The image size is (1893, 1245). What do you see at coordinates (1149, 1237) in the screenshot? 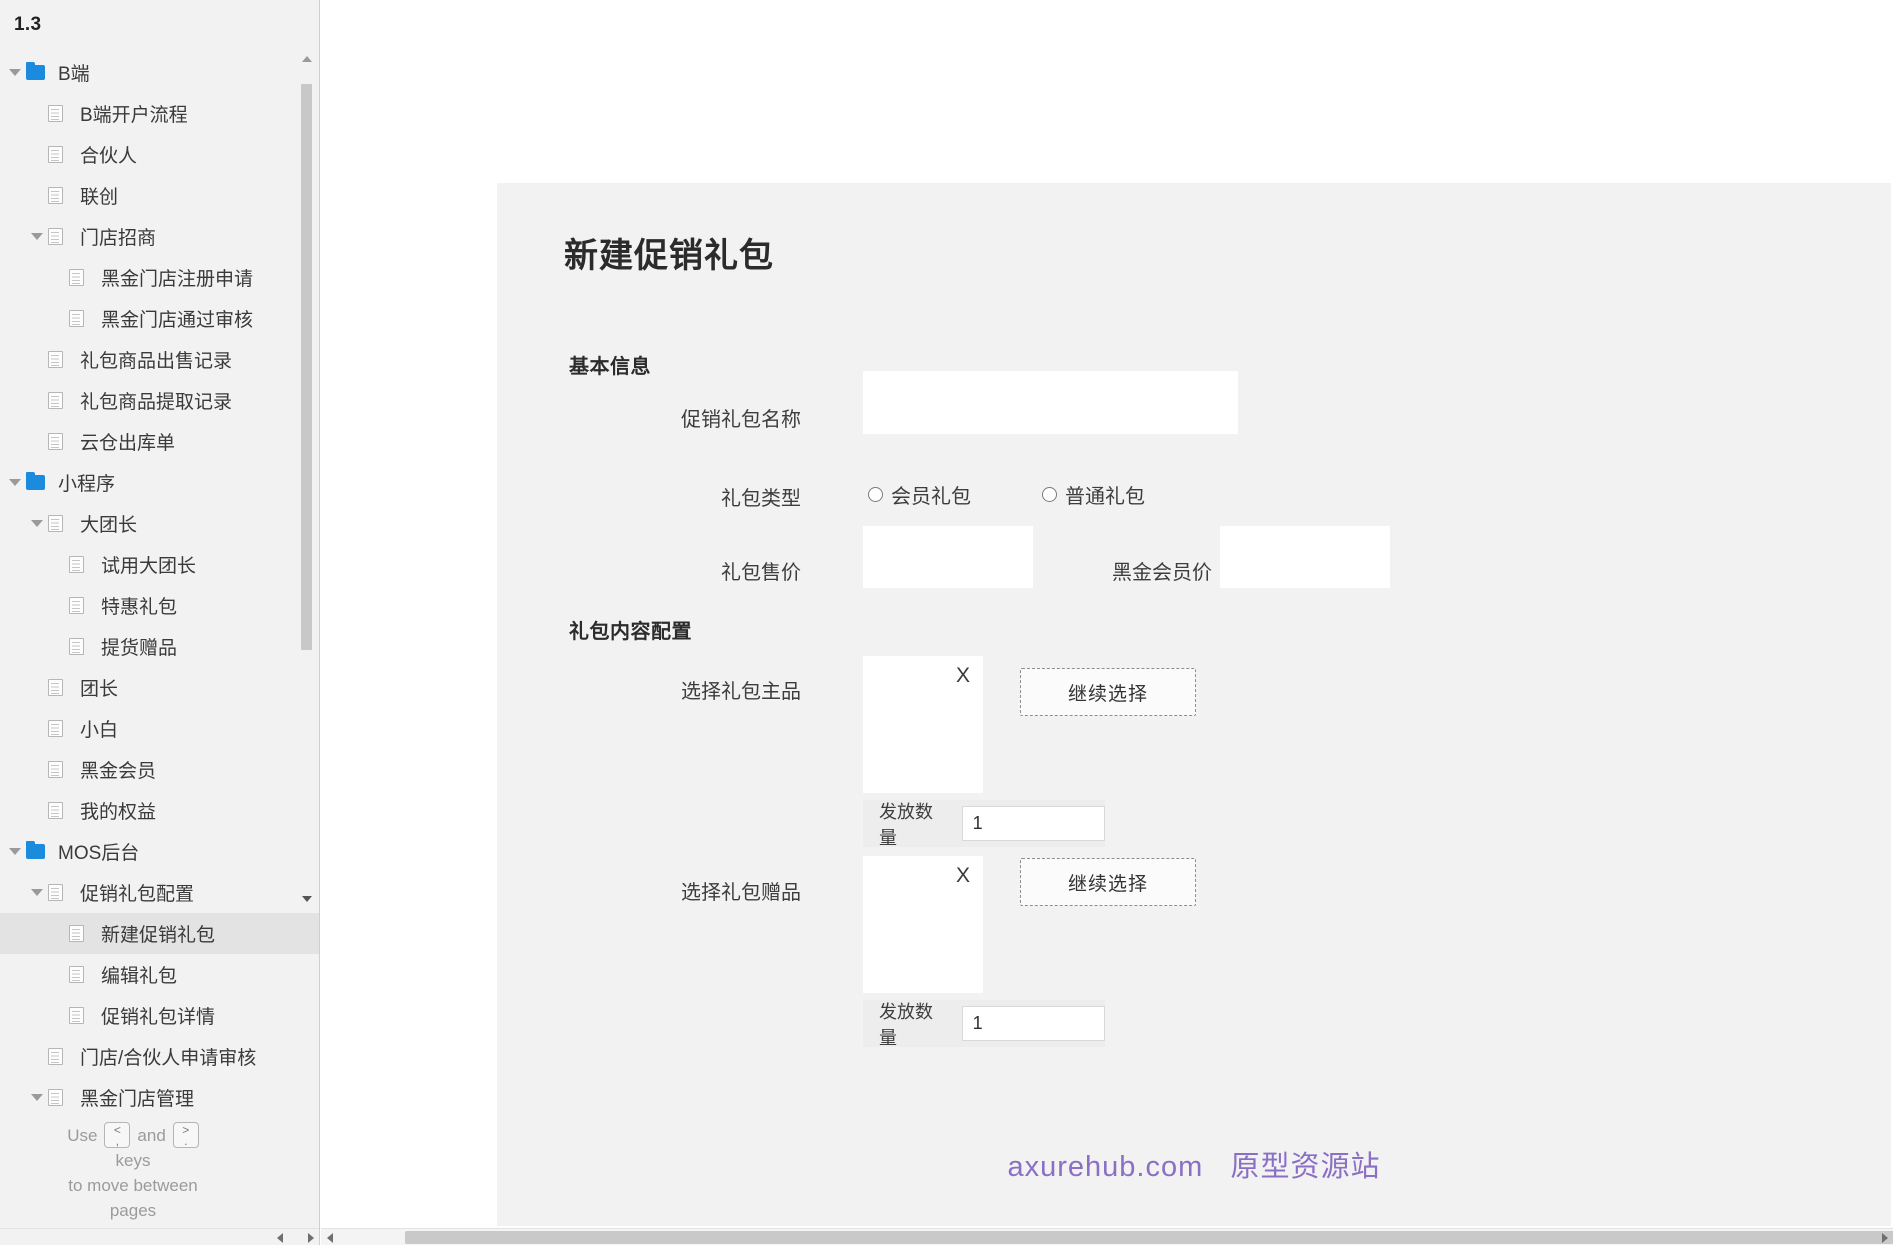
I see `canvas-scrollbar-thumb` at bounding box center [1149, 1237].